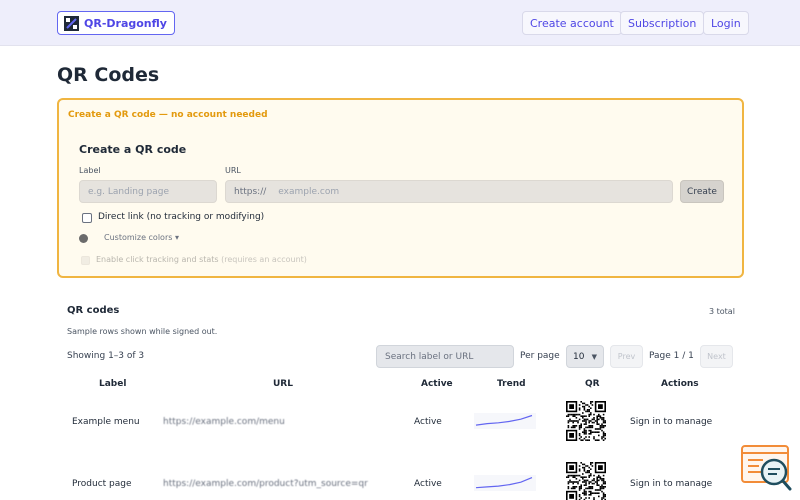 The width and height of the screenshot is (800, 500). Describe the element at coordinates (142, 331) in the screenshot. I see `sample-note: Sample rows shown while signed out.` at that location.